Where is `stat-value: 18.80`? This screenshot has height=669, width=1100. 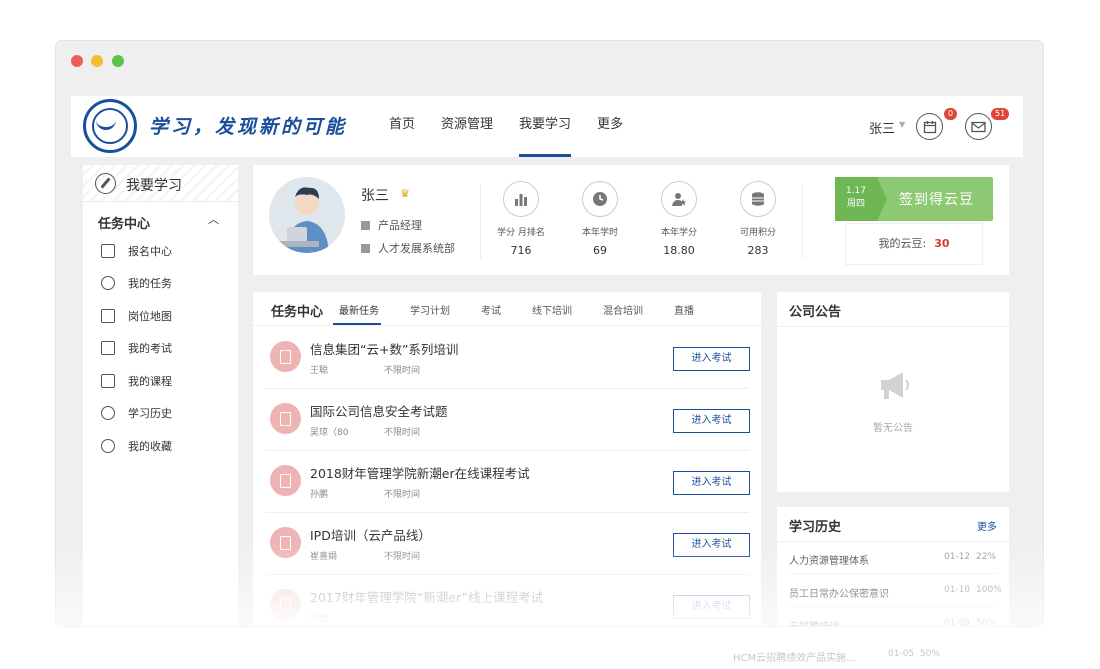
stat-value: 18.80 is located at coordinates (679, 250).